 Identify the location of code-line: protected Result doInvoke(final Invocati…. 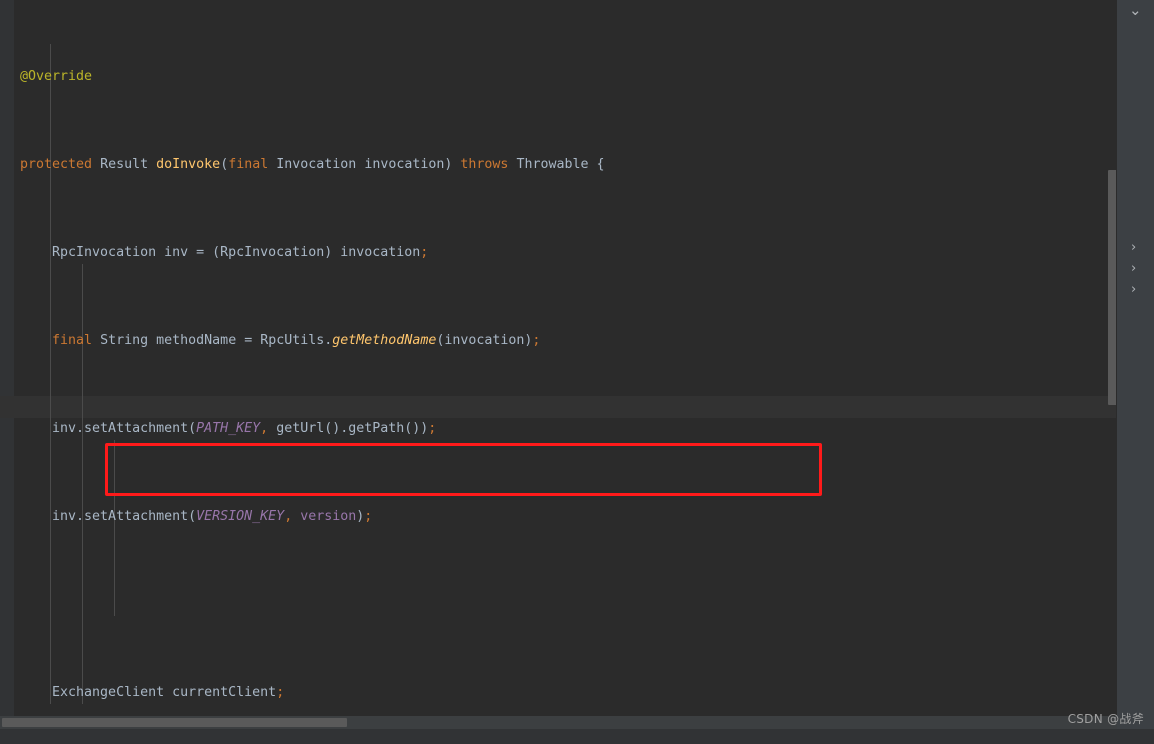
(312, 164).